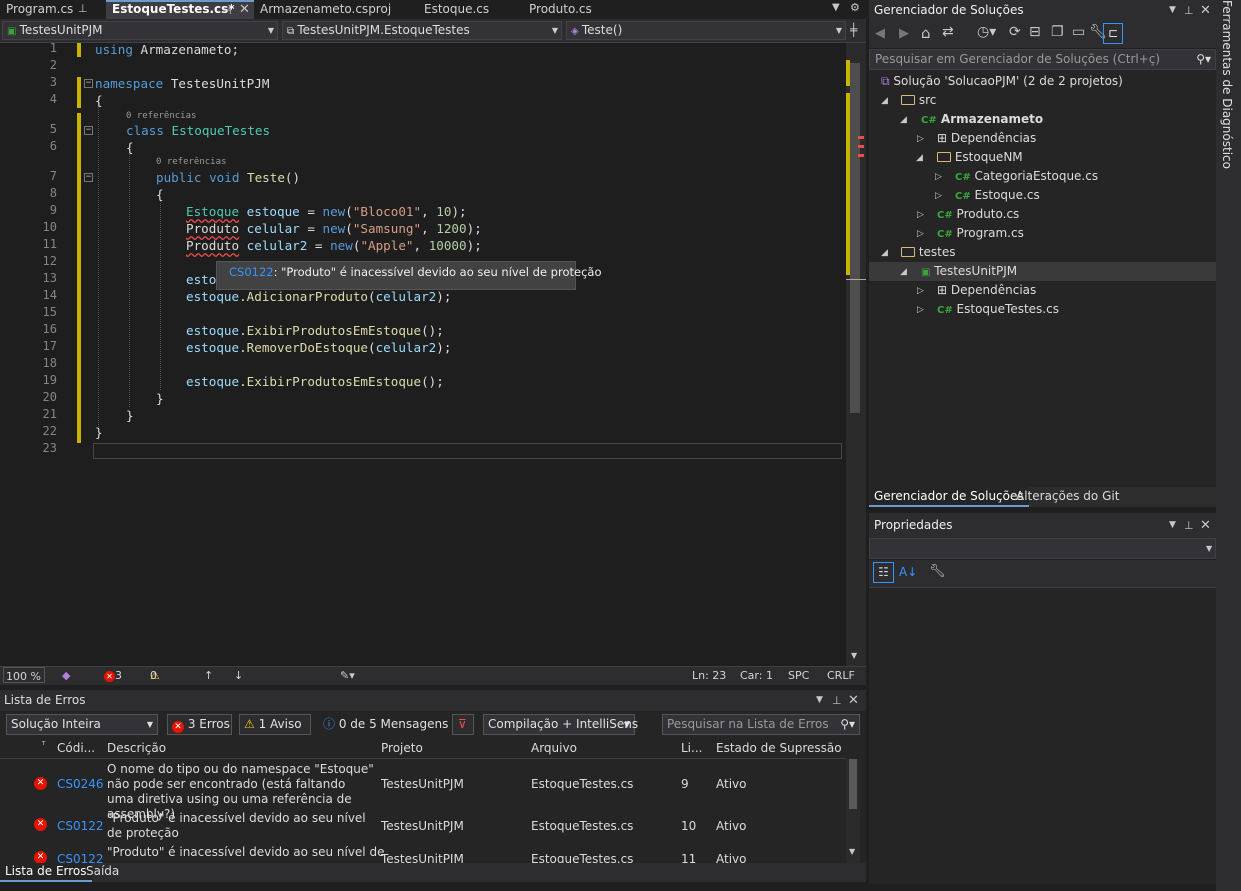 The width and height of the screenshot is (1241, 891). Describe the element at coordinates (908, 572) in the screenshot. I see `alphabetical-icon: A↓` at that location.